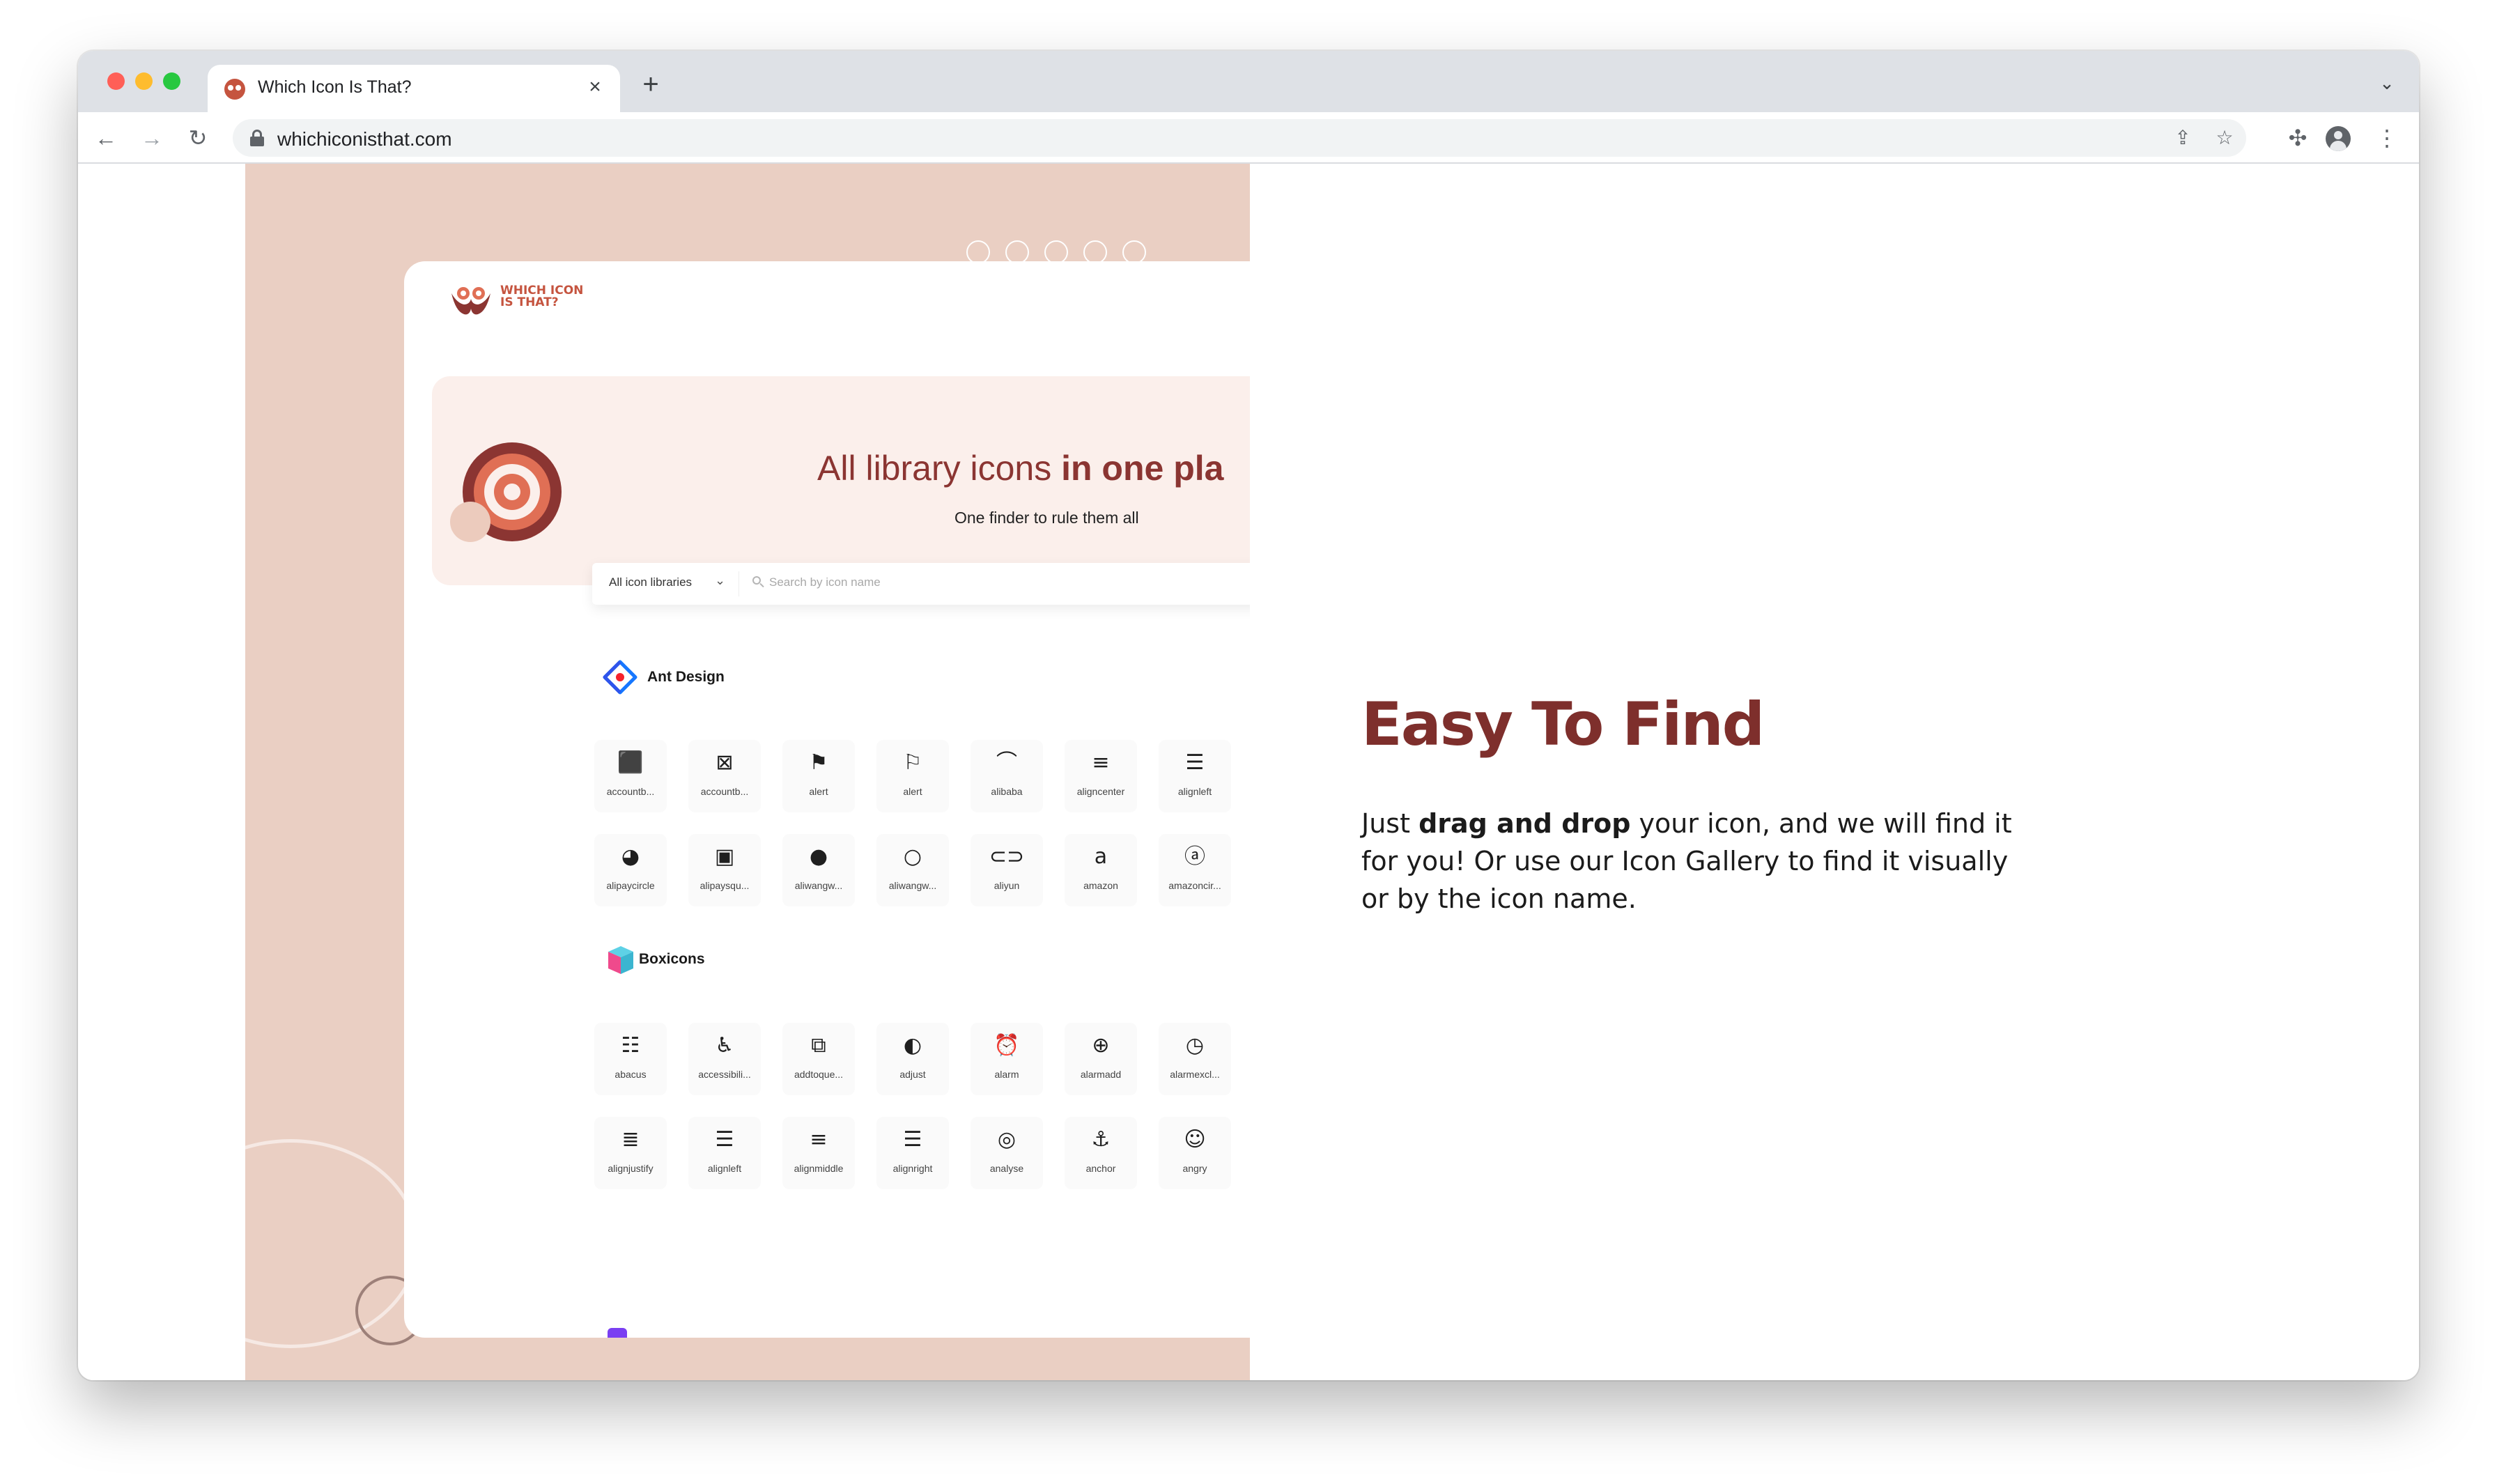 Image resolution: width=2497 pixels, height=1484 pixels. I want to click on icon-tile: ≡ aligncenter, so click(1101, 776).